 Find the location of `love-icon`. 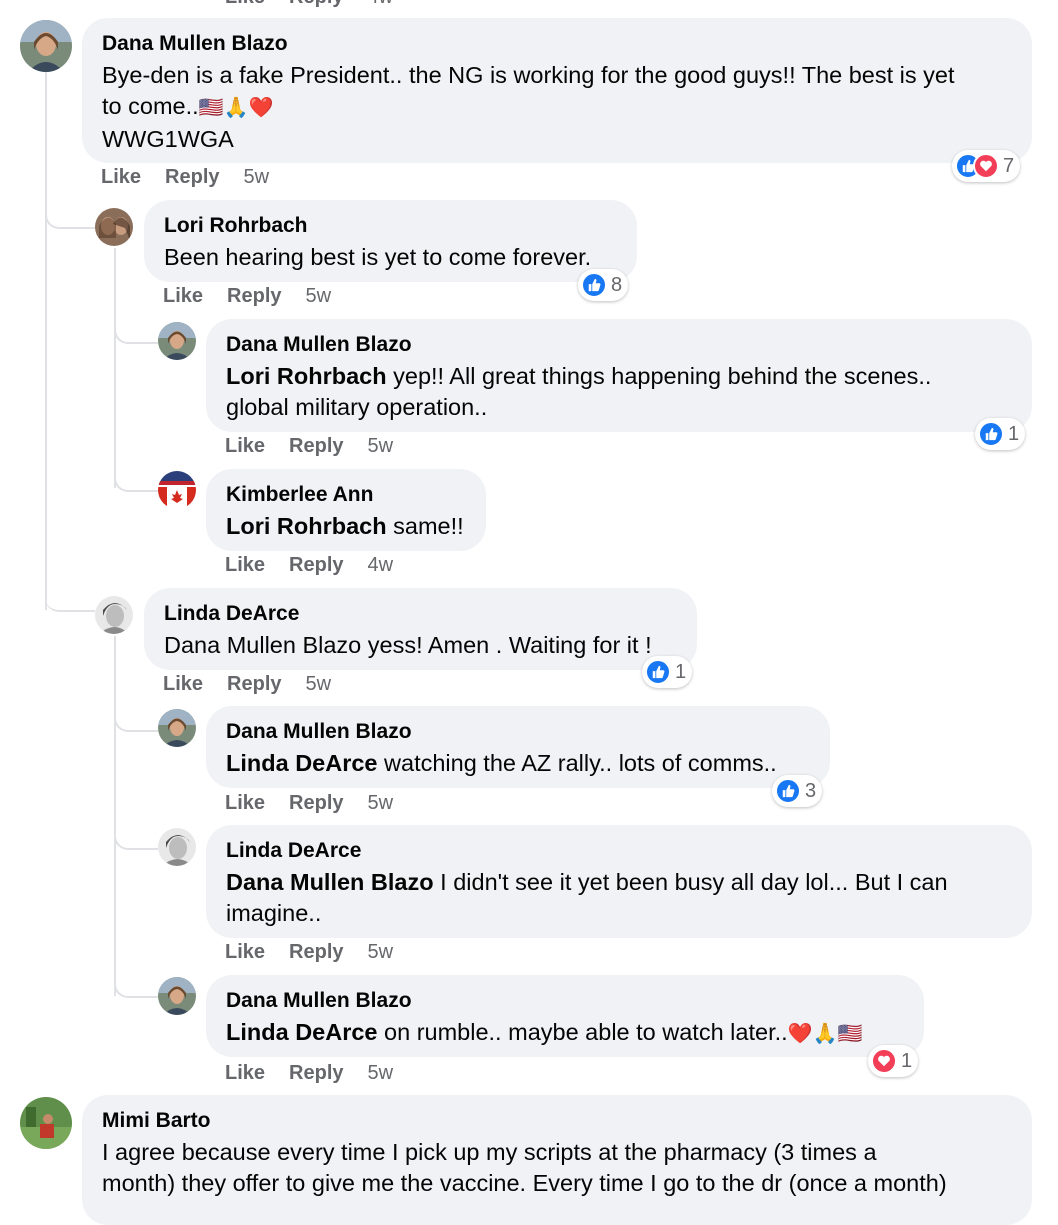

love-icon is located at coordinates (884, 1061).